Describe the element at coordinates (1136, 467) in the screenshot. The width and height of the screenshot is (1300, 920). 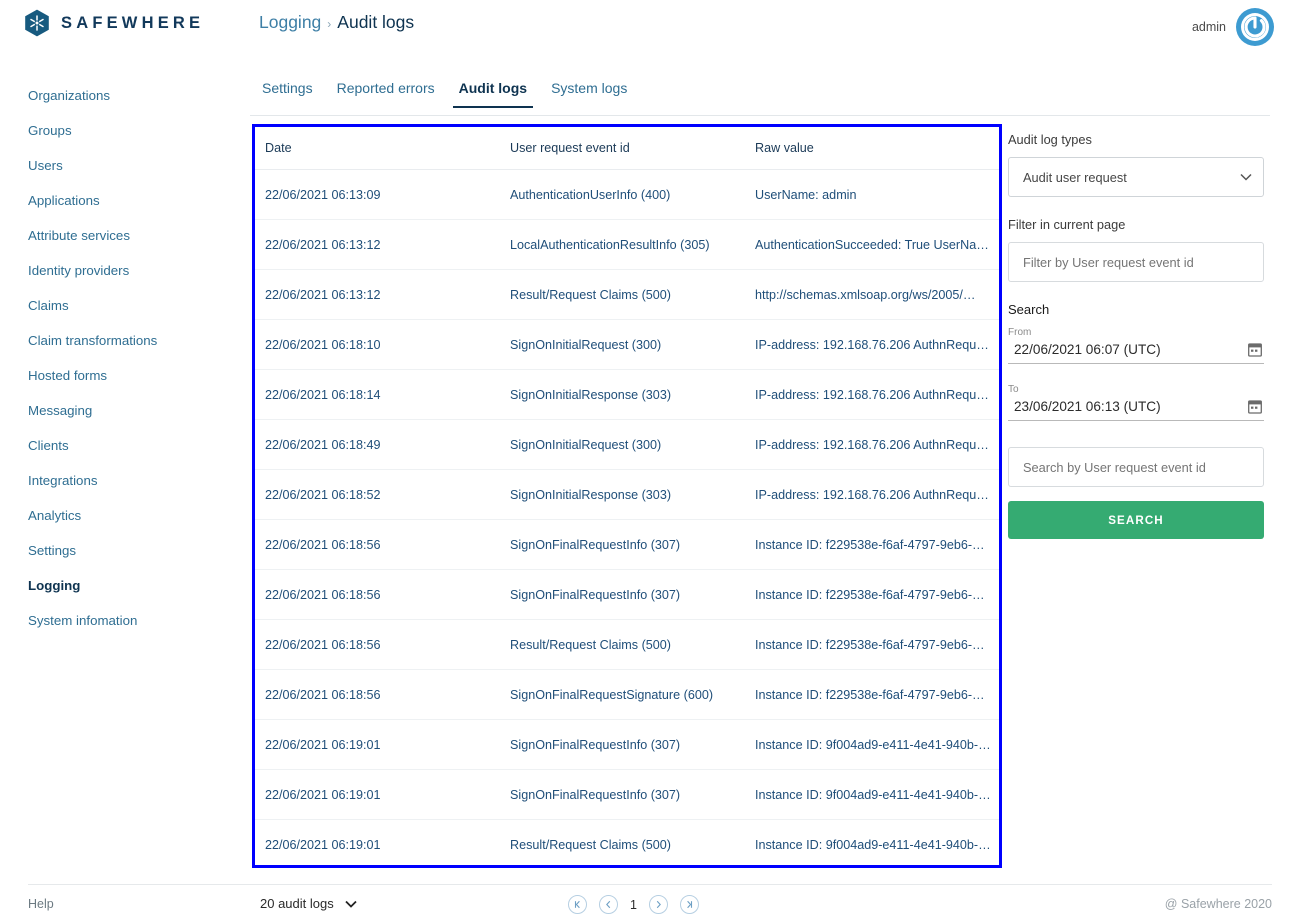
I see `search-by-event-id-input` at that location.